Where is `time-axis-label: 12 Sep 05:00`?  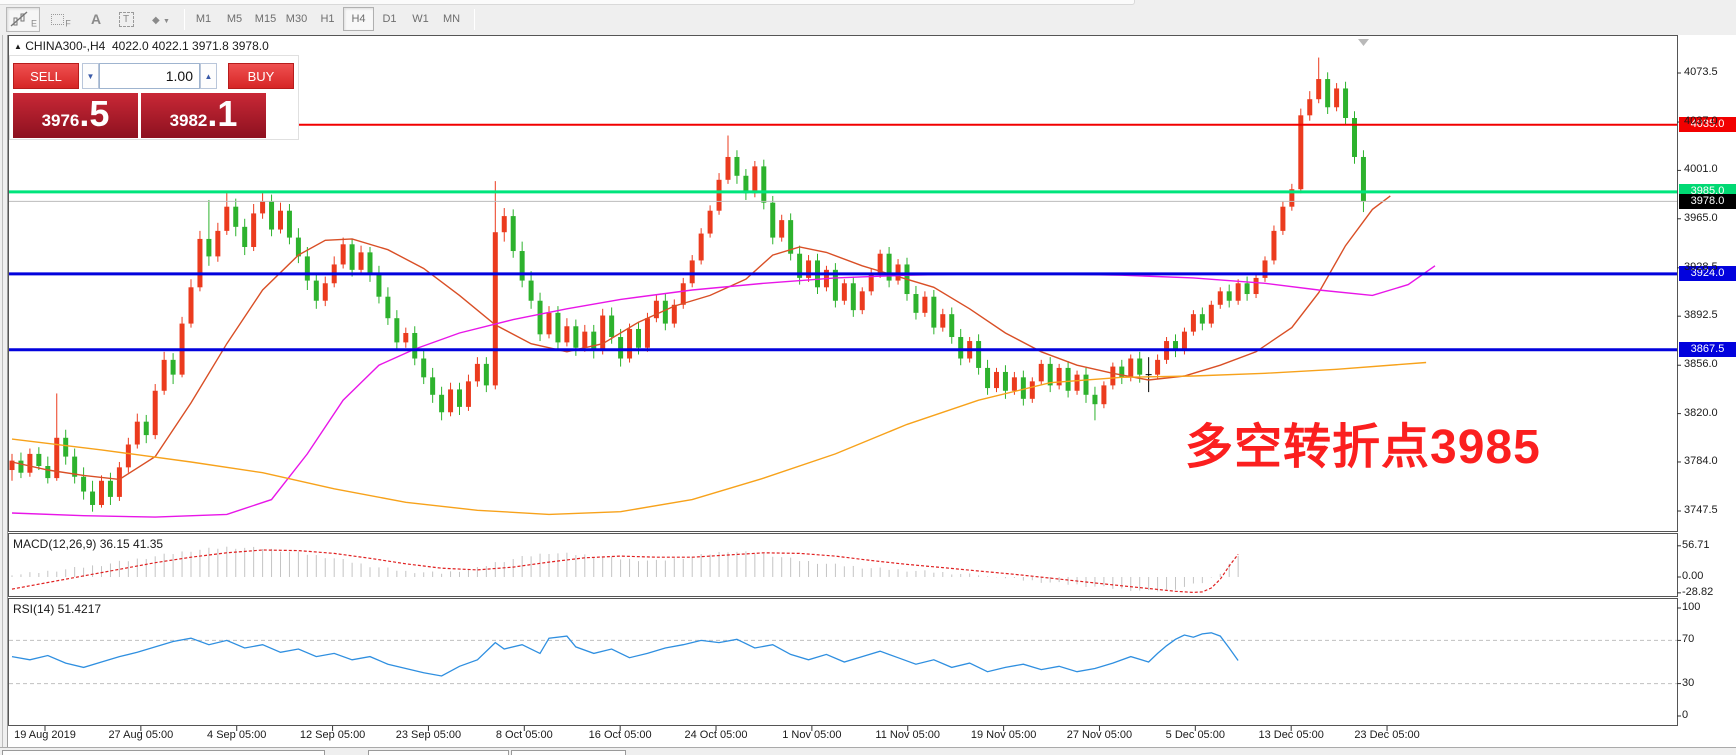 time-axis-label: 12 Sep 05:00 is located at coordinates (332, 735).